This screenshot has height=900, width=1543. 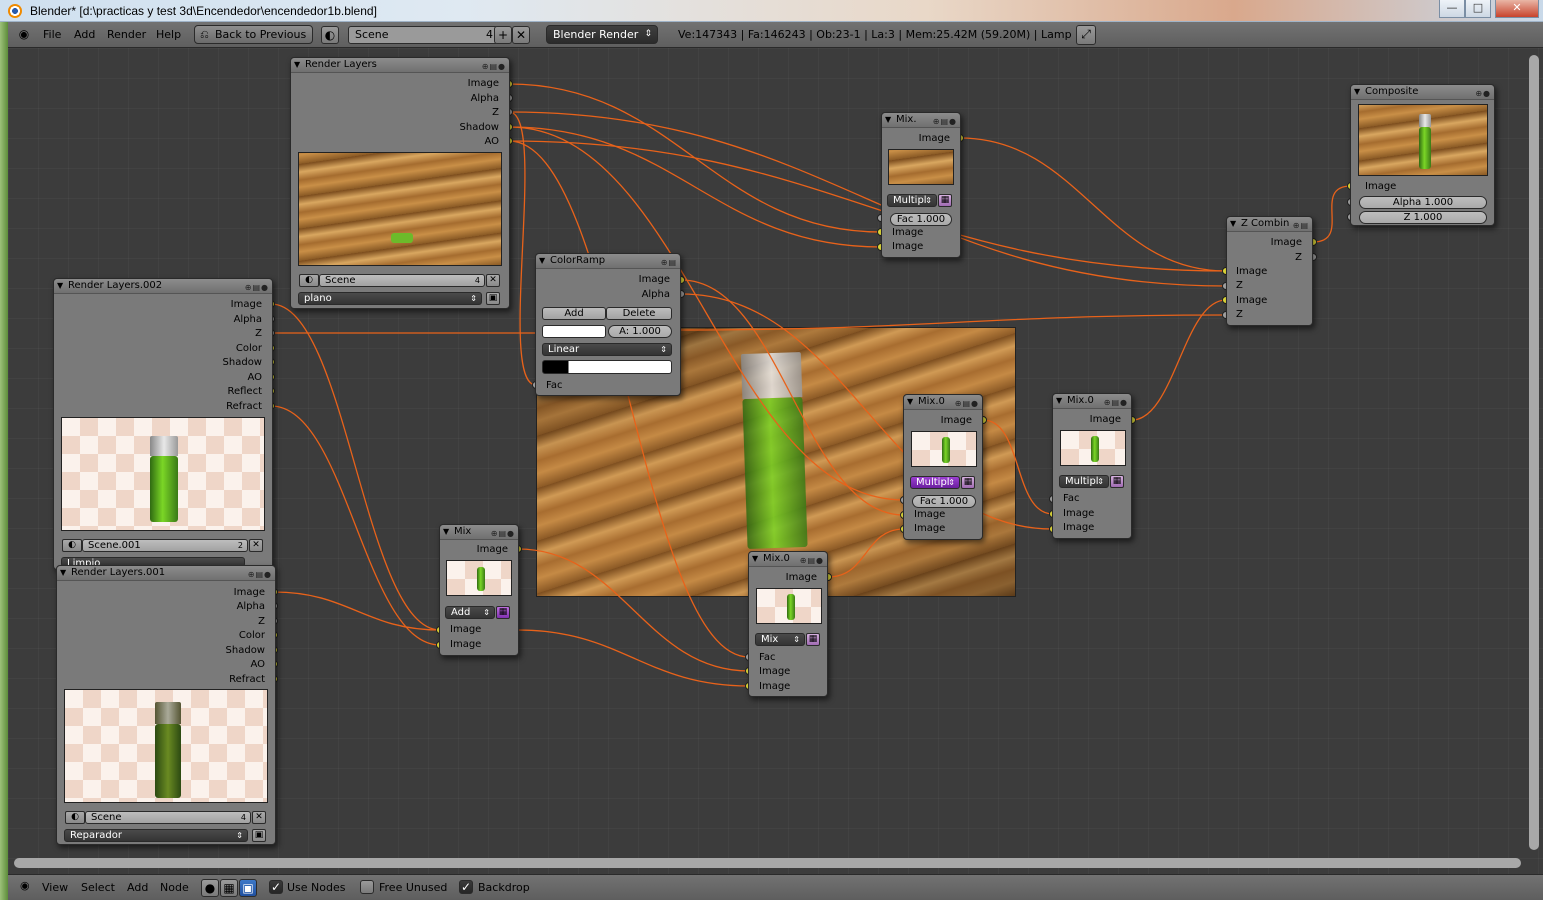 What do you see at coordinates (166, 746) in the screenshot?
I see `render-preview` at bounding box center [166, 746].